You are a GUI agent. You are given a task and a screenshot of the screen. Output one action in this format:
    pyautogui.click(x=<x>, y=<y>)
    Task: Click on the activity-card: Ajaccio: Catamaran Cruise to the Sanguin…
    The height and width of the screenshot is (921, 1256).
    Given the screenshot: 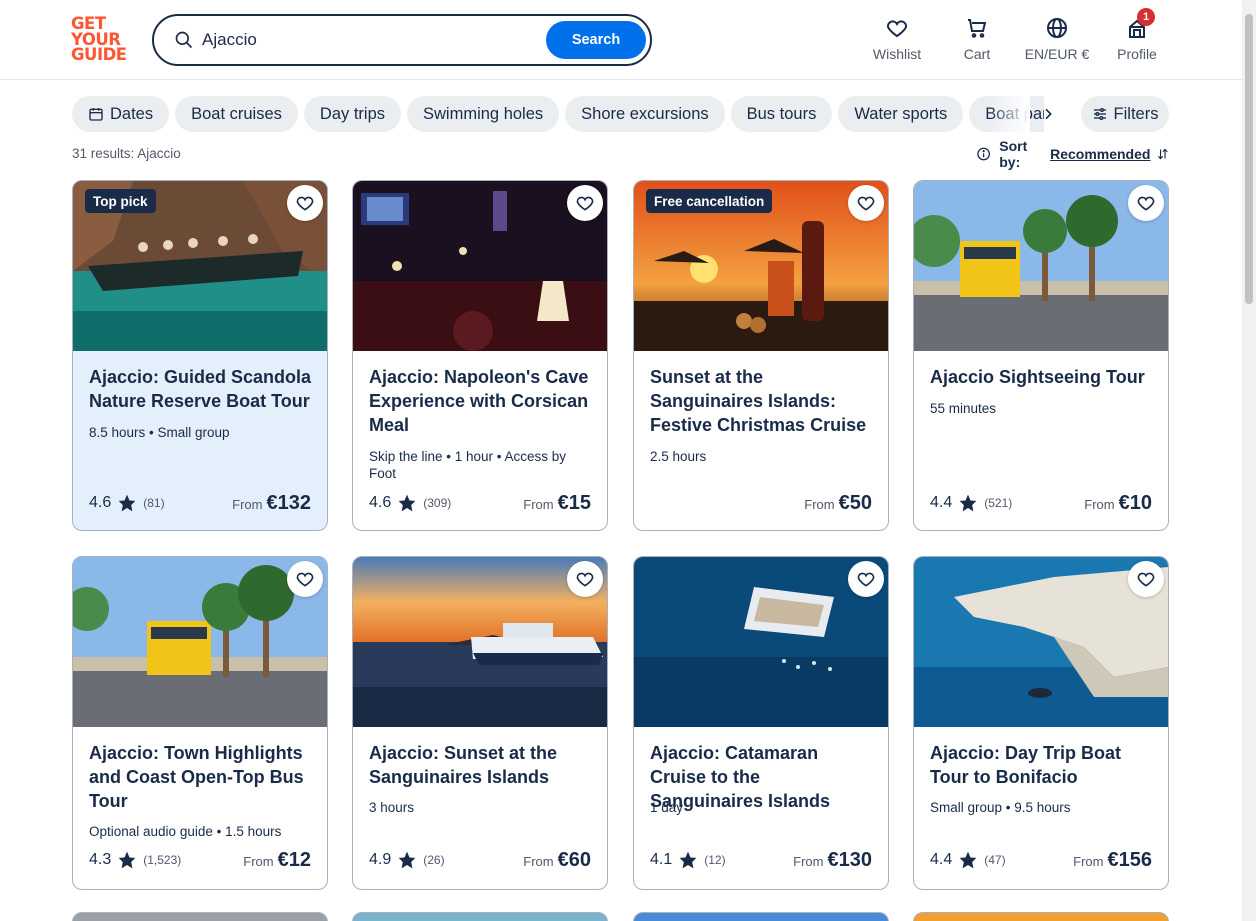 What is the action you would take?
    pyautogui.click(x=761, y=723)
    